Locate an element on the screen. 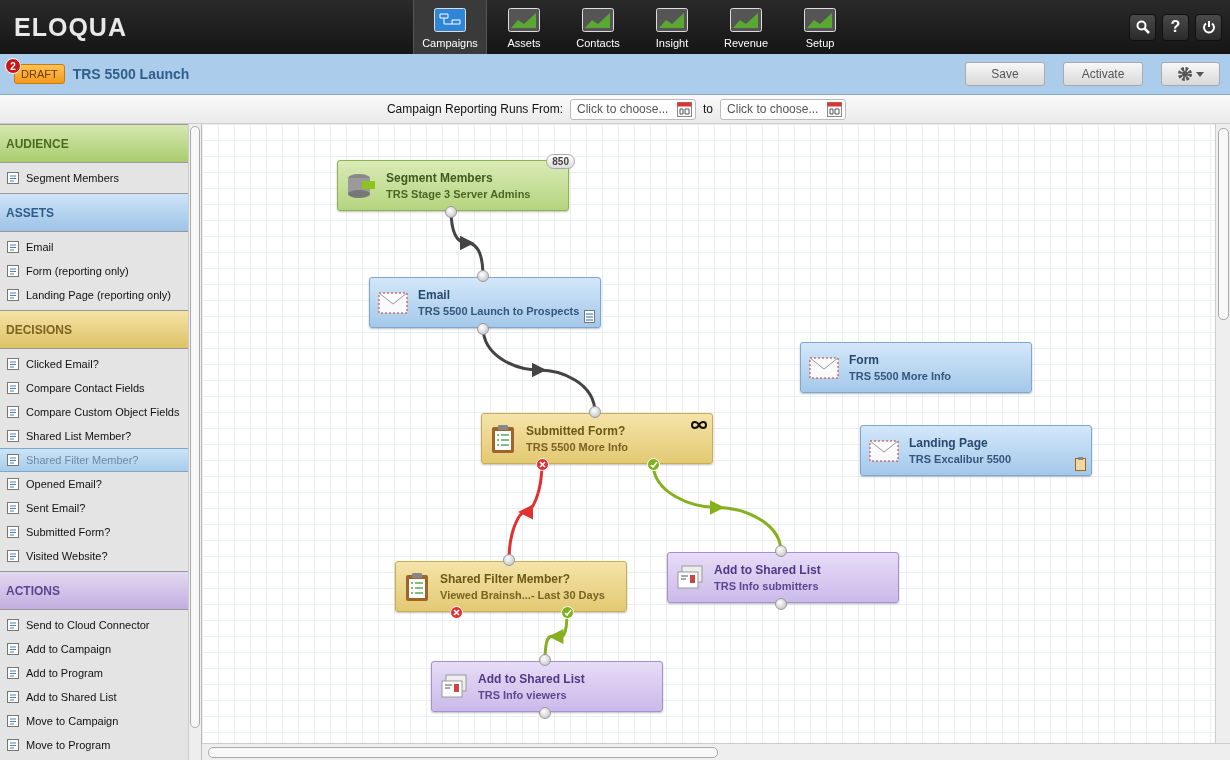 Image resolution: width=1230 pixels, height=760 pixels. section-header: ACTIONS is located at coordinates (94, 590).